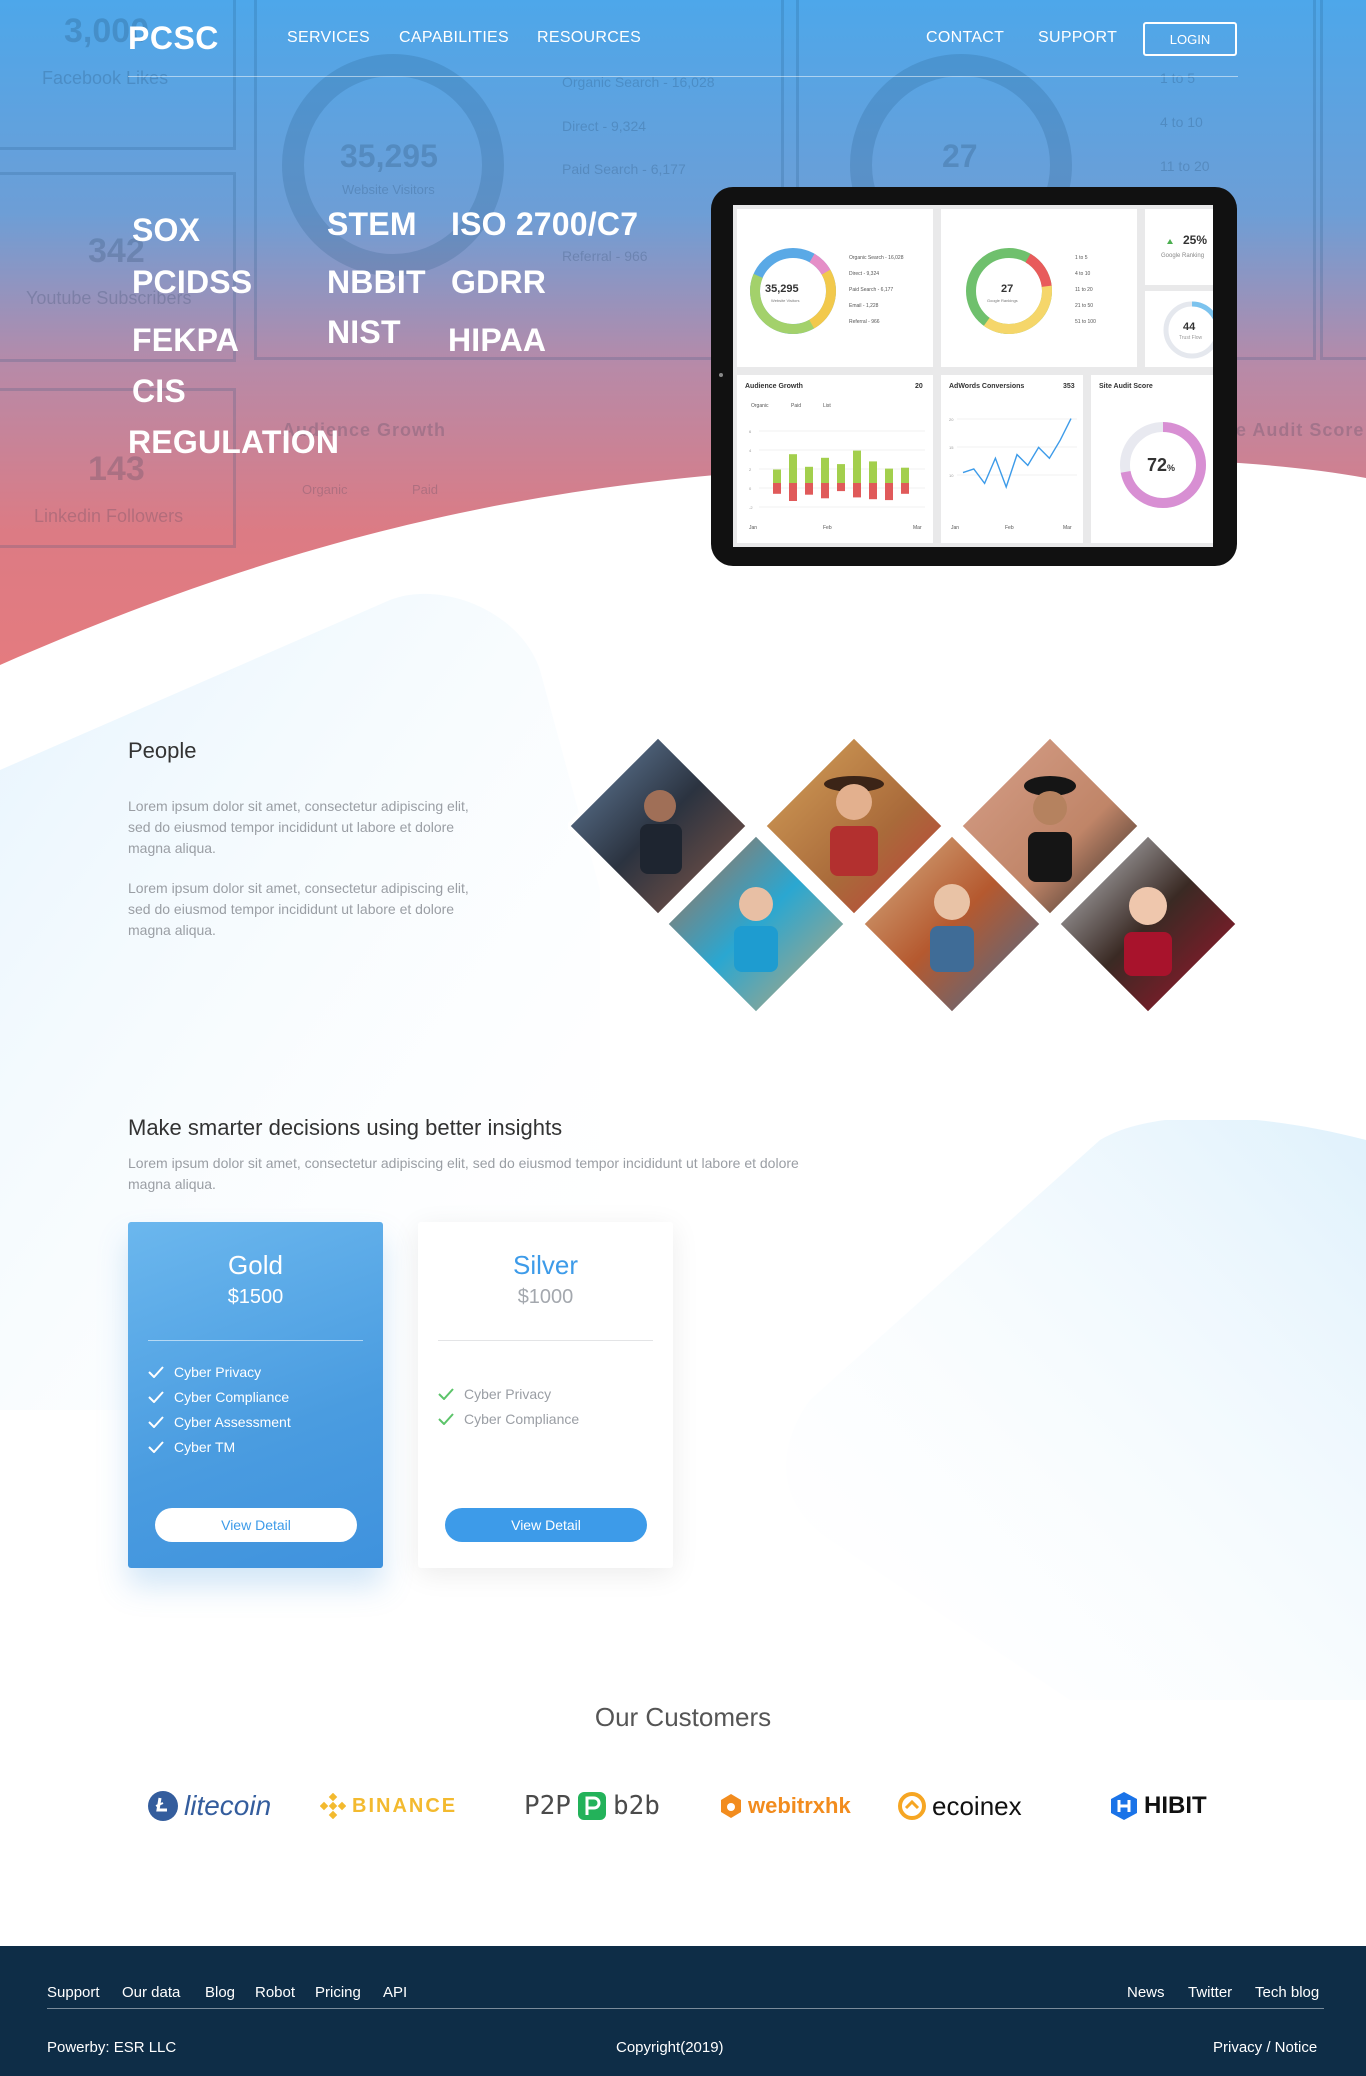 The height and width of the screenshot is (2076, 1366). Describe the element at coordinates (389, 156) in the screenshot. I see `ghost-visitors-value: 35,295` at that location.